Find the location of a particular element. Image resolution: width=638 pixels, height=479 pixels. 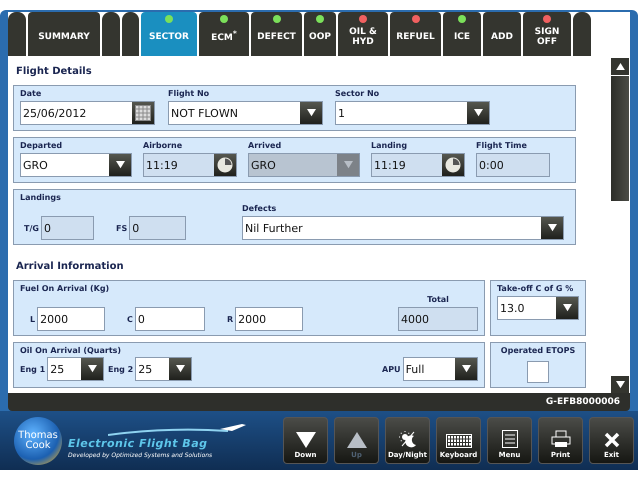

tab: REFUEL is located at coordinates (415, 34).